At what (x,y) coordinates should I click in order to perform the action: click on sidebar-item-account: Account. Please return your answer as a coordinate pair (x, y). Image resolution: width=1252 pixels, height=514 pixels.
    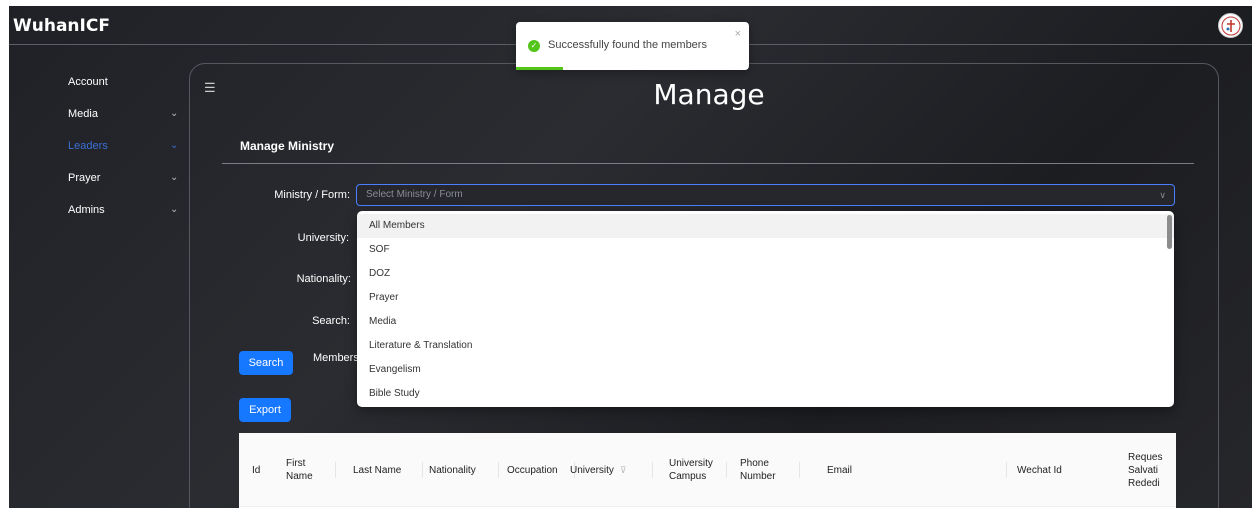
    Looking at the image, I should click on (99, 82).